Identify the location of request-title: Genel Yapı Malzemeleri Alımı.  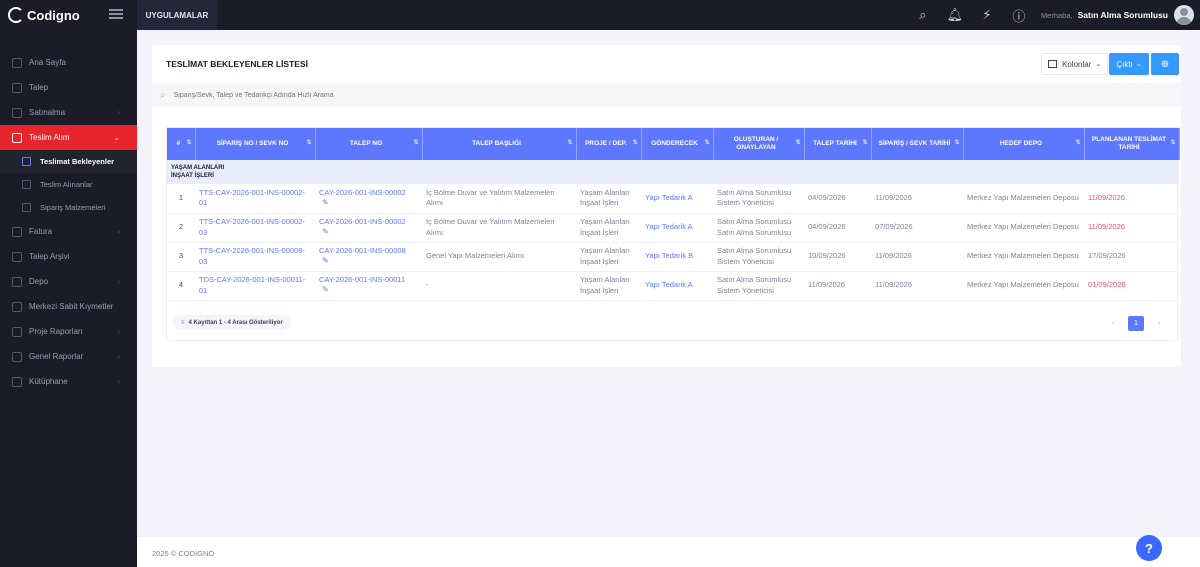
(499, 257).